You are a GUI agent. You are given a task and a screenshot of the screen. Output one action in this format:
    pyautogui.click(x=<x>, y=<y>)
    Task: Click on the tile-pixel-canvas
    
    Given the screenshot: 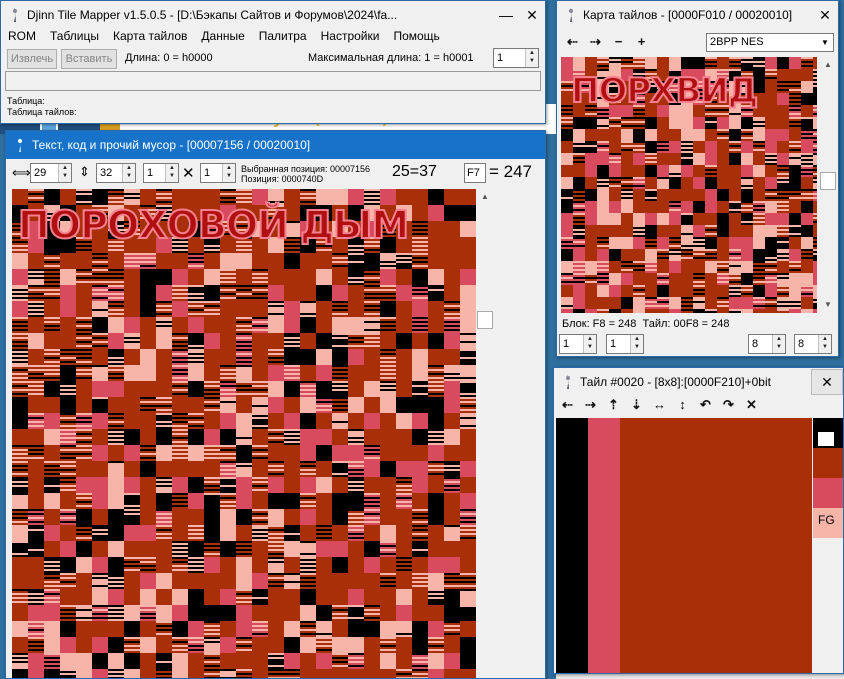 What is the action you would take?
    pyautogui.click(x=684, y=545)
    